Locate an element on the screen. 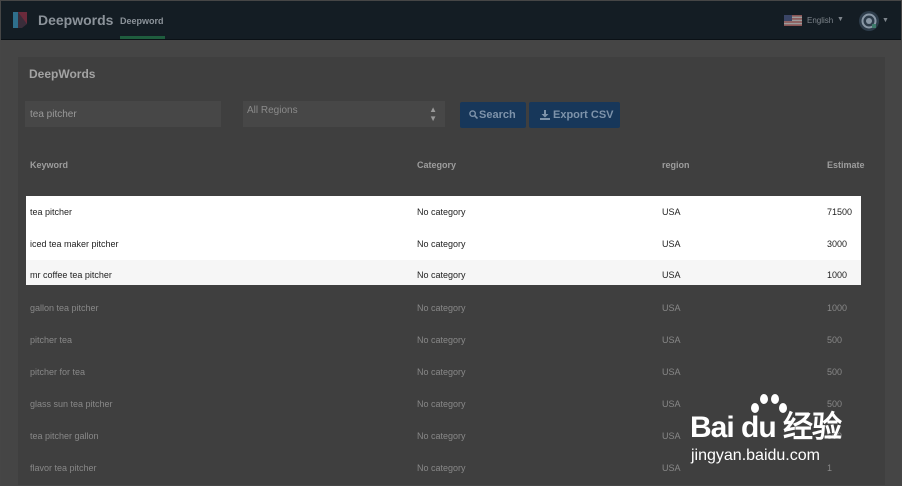 The height and width of the screenshot is (486, 902). column-header-category: Category is located at coordinates (436, 165).